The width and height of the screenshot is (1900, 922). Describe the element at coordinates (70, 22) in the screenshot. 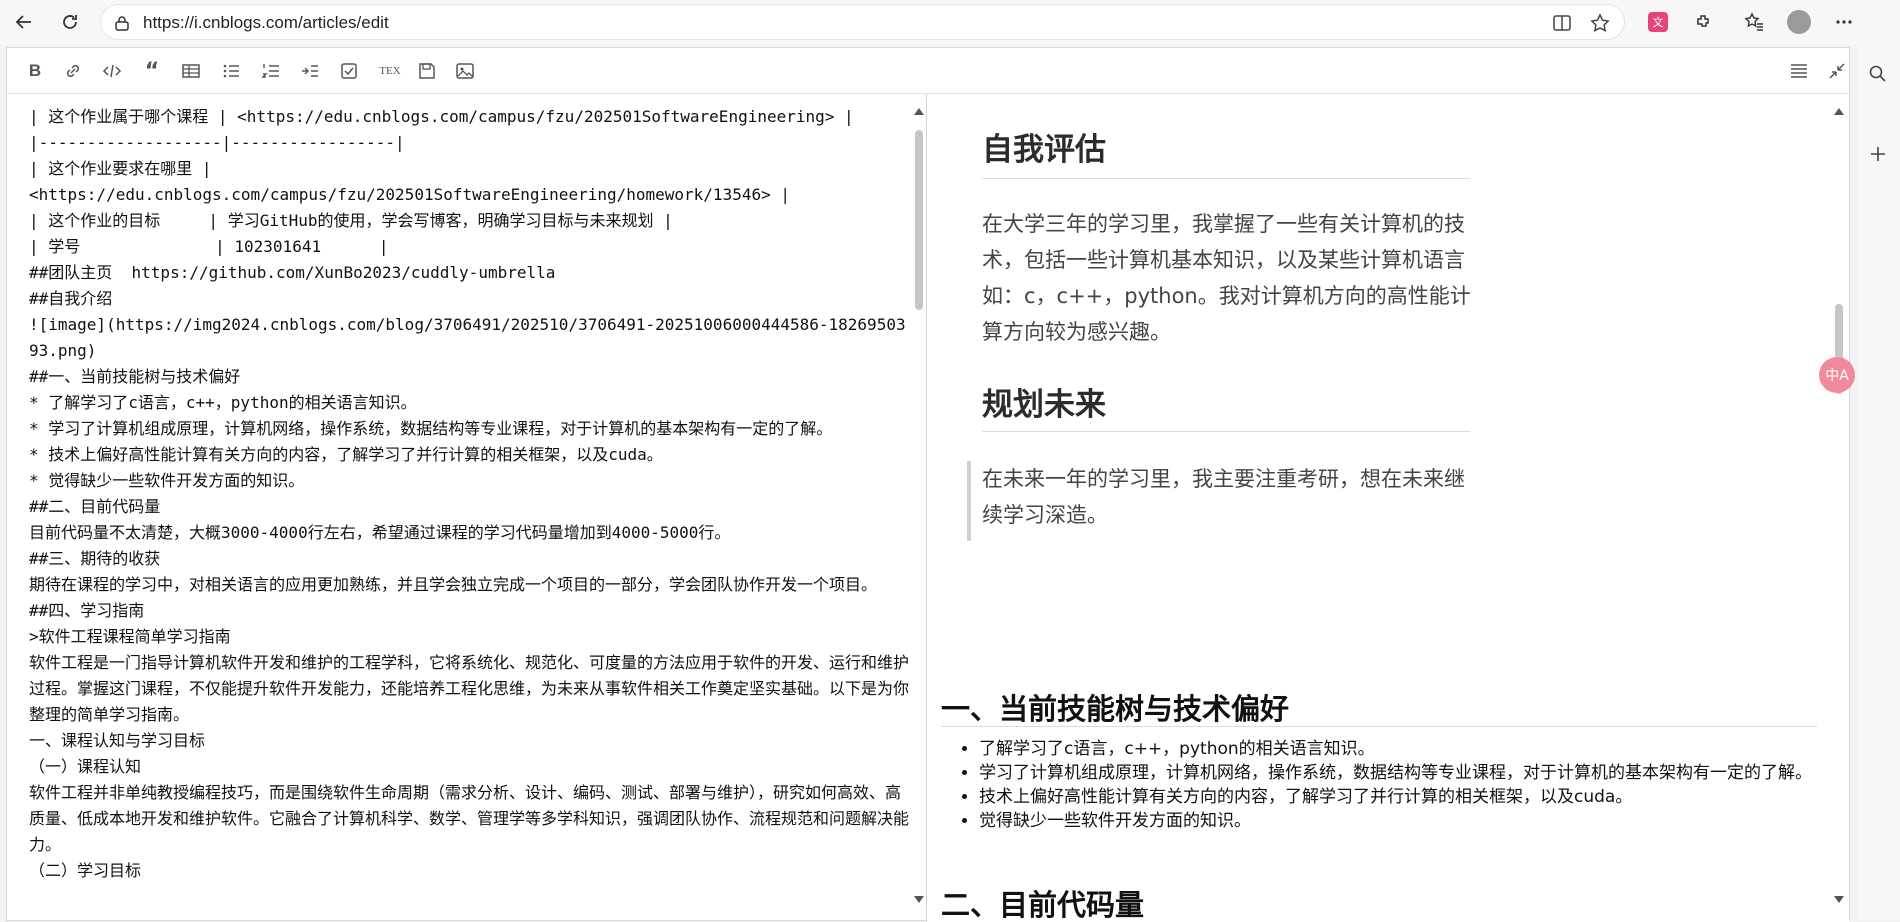

I see `refresh-icon` at that location.